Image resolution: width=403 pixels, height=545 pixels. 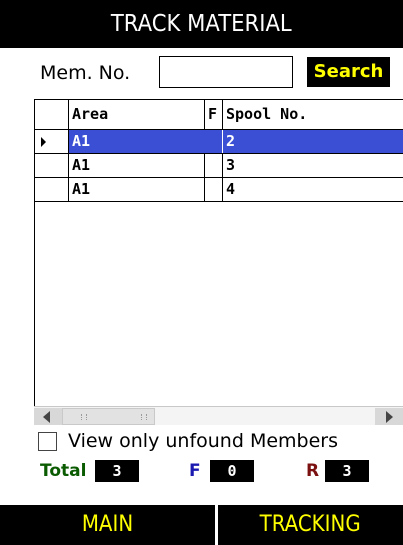 I want to click on total-label: Total, so click(x=63, y=471).